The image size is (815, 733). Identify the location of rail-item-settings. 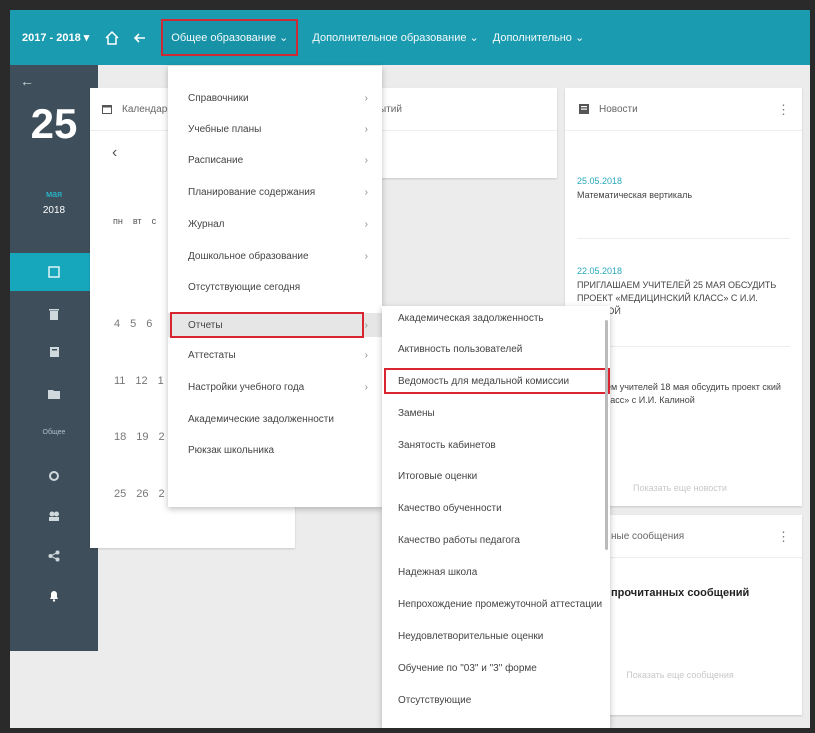
(54, 476).